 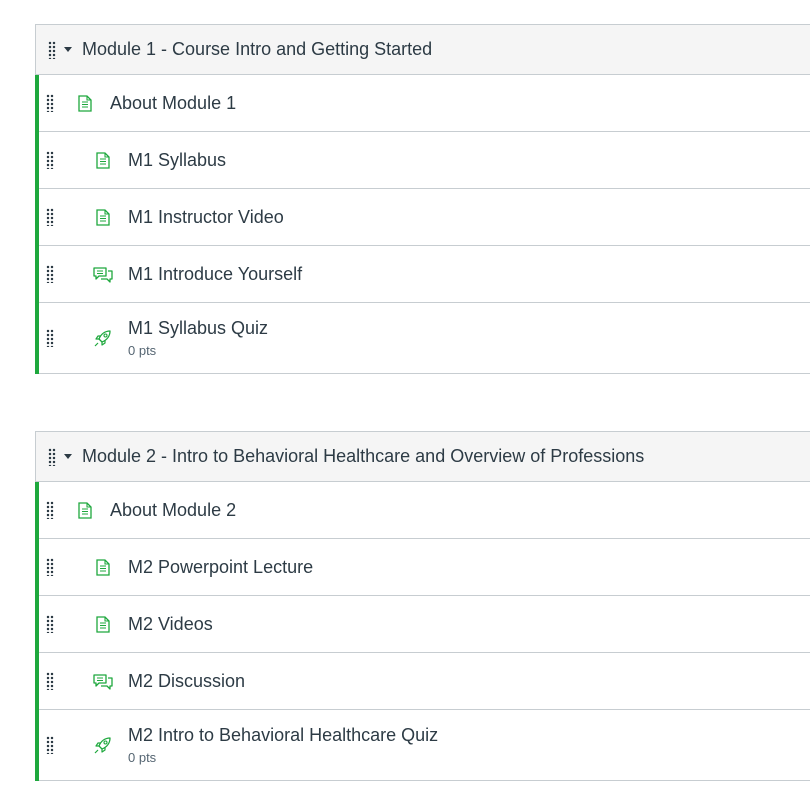 I want to click on item-title: M1 Syllabus, so click(x=177, y=160).